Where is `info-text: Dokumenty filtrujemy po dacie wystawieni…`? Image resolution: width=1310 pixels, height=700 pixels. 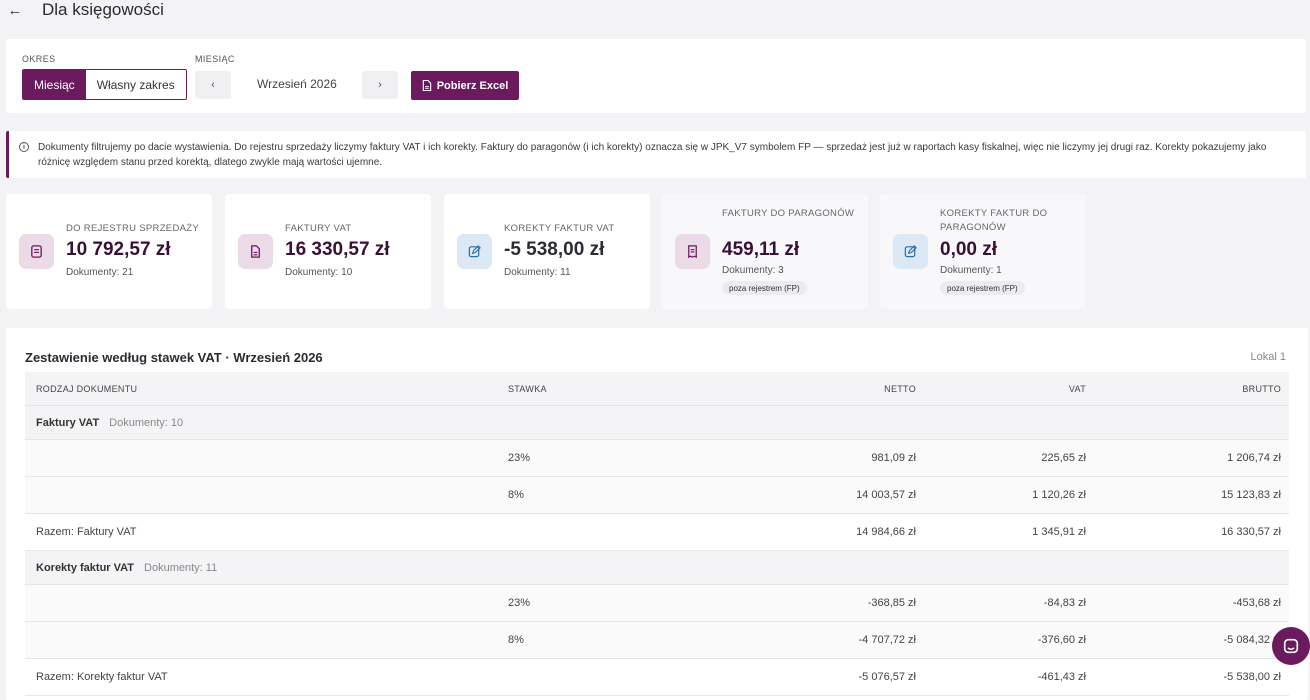
info-text: Dokumenty filtrujemy po dacie wystawieni… is located at coordinates (652, 155).